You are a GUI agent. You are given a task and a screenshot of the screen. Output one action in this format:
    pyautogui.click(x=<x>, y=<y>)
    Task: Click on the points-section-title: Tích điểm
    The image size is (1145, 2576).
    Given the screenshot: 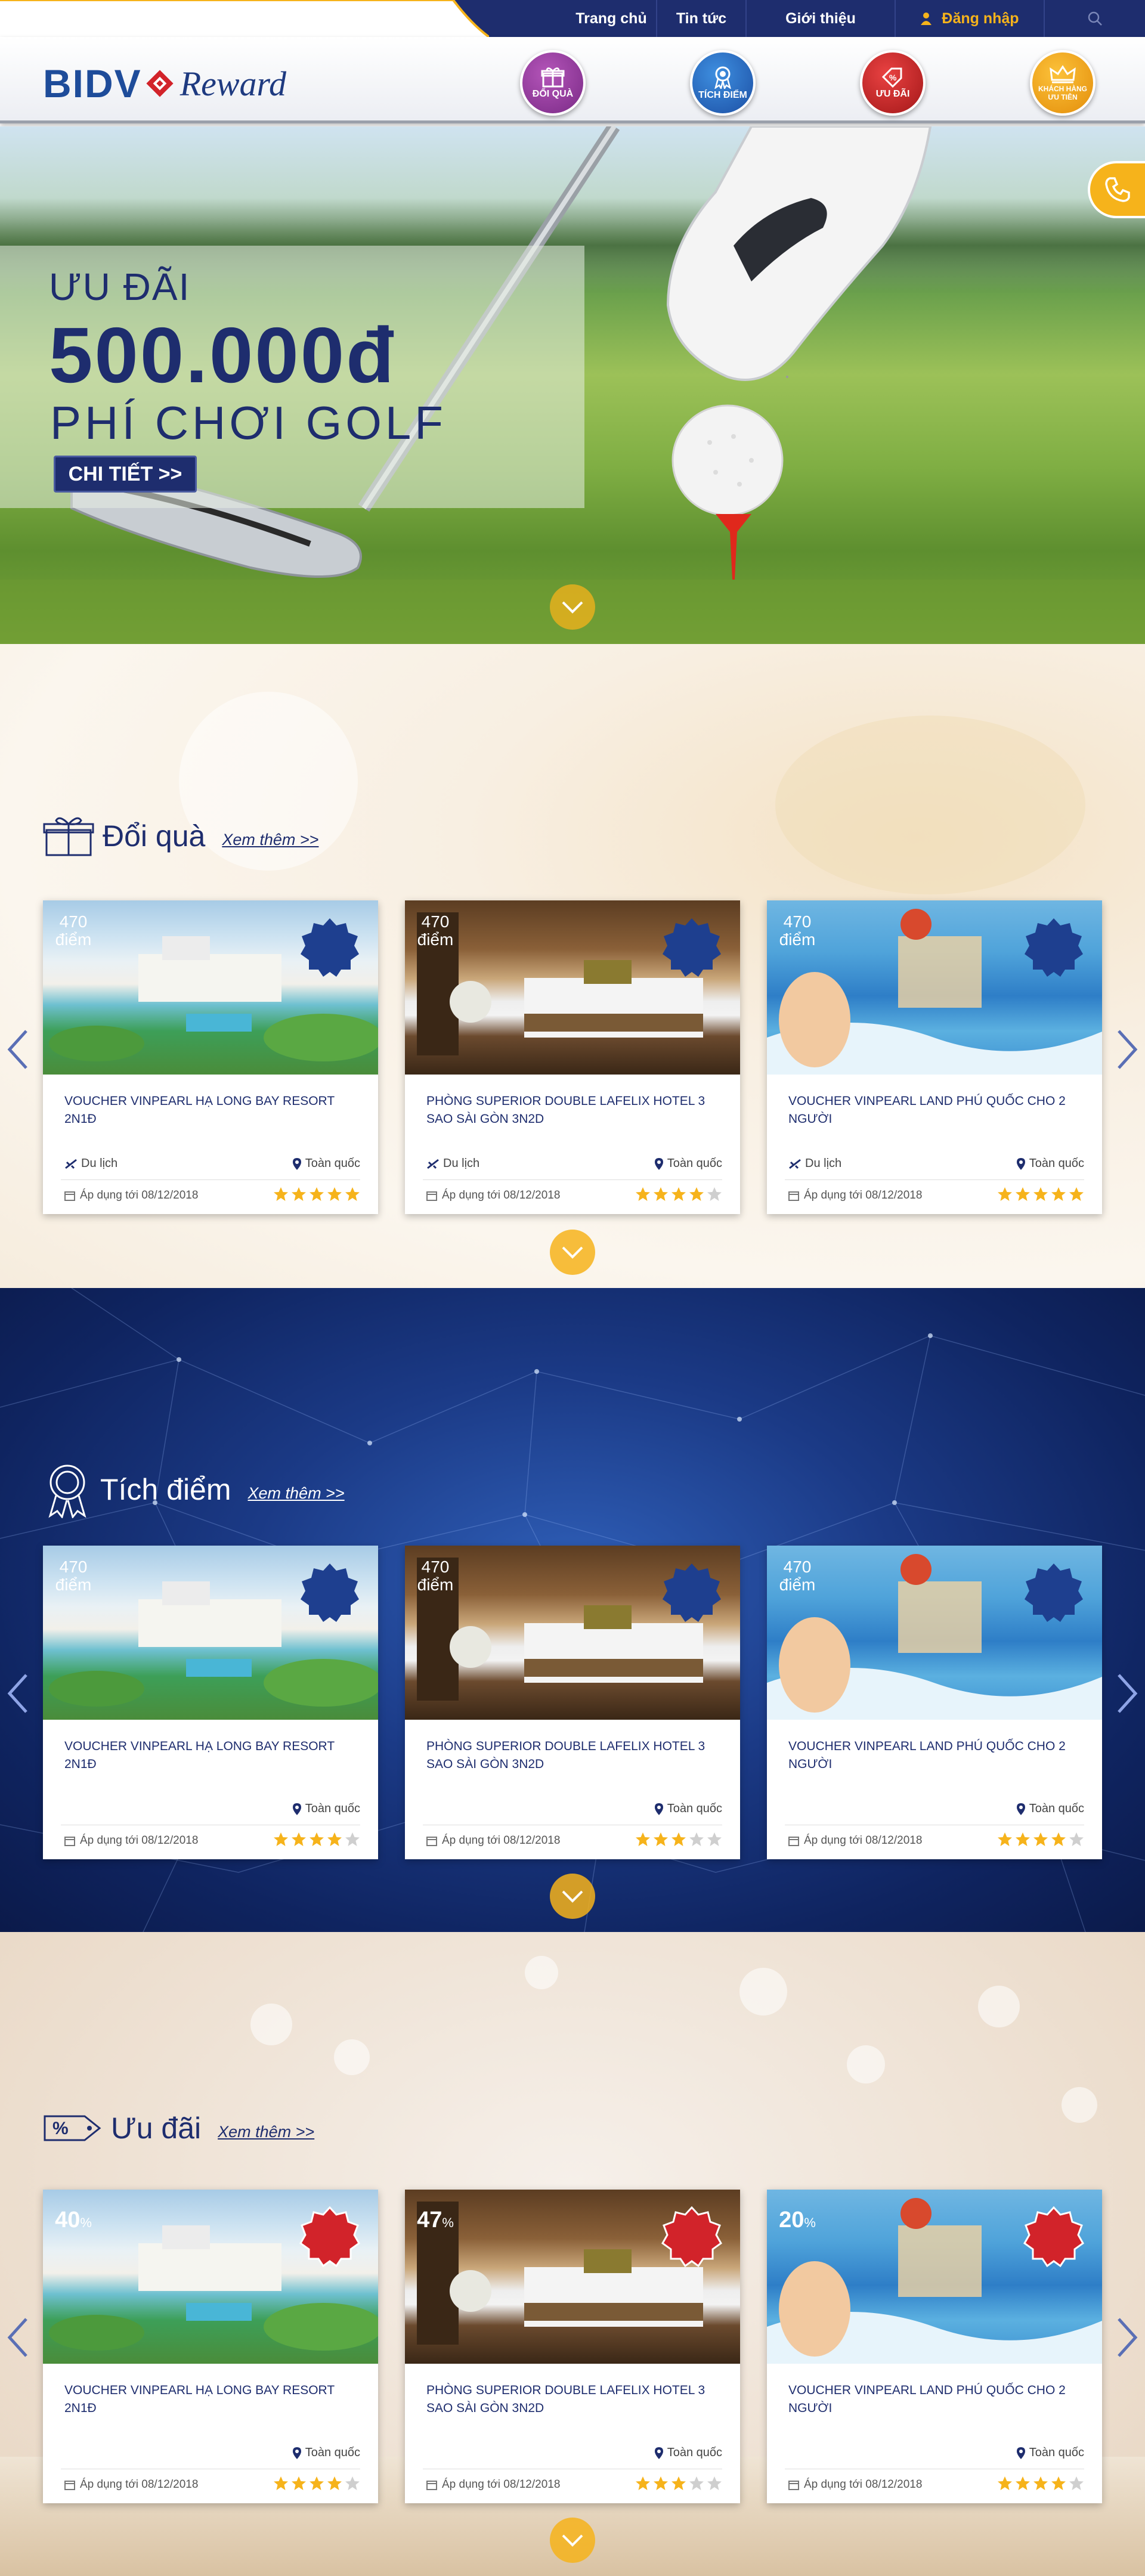 What is the action you would take?
    pyautogui.click(x=165, y=1490)
    